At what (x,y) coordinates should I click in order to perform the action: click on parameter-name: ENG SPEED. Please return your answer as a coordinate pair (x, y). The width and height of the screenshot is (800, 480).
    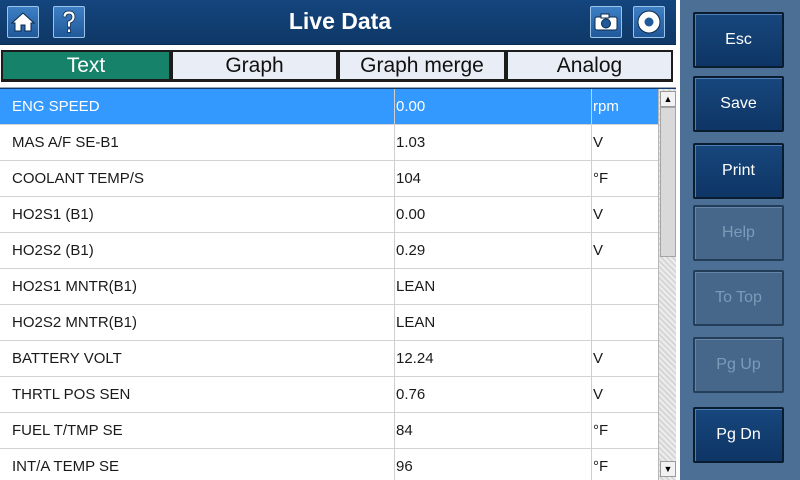
    Looking at the image, I should click on (56, 106).